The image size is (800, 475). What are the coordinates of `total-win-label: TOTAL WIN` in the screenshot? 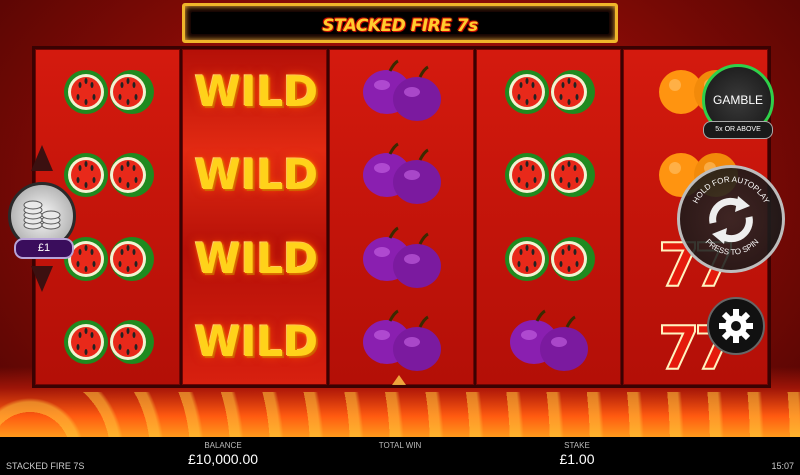 It's located at (400, 445).